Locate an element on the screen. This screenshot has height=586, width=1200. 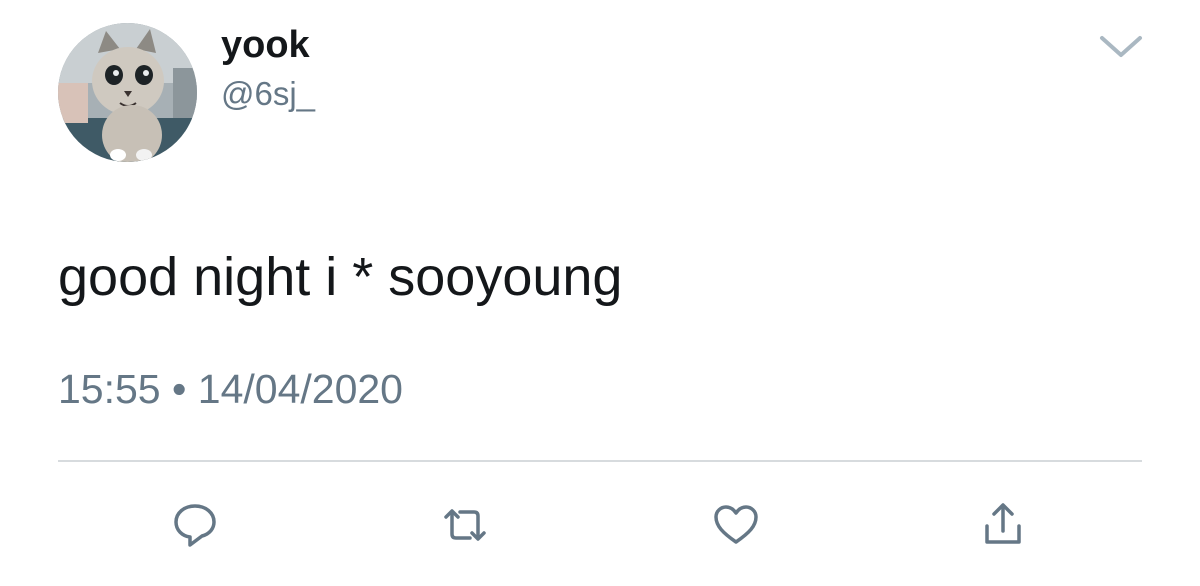
chevron-down-icon is located at coordinates (1121, 46).